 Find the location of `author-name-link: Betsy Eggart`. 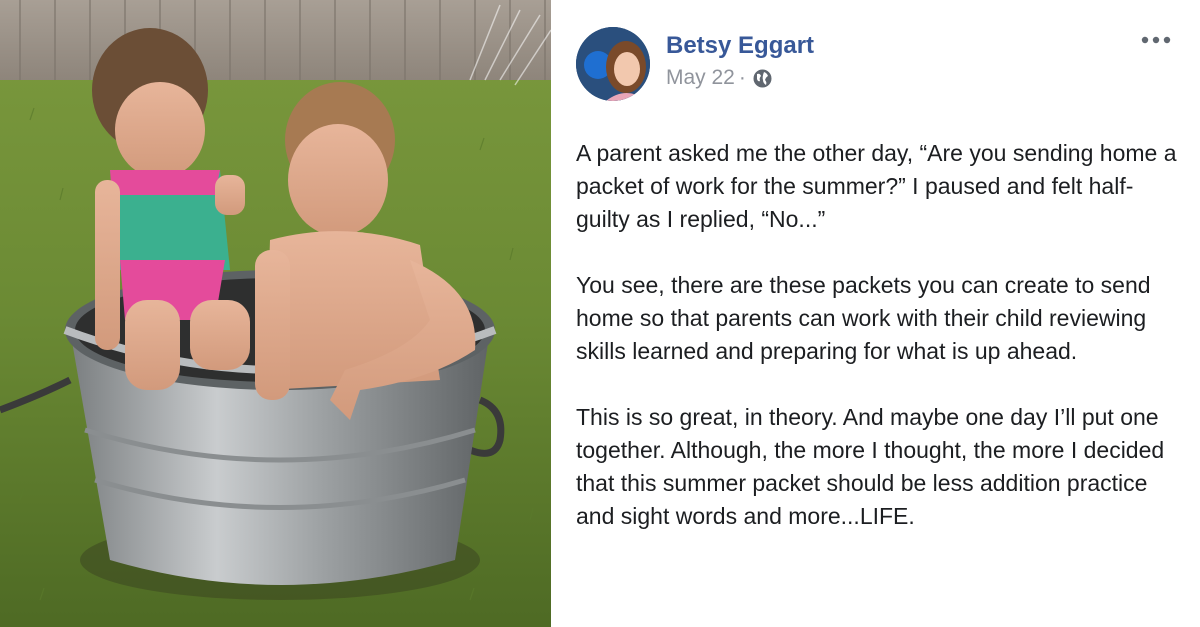

author-name-link: Betsy Eggart is located at coordinates (740, 46).